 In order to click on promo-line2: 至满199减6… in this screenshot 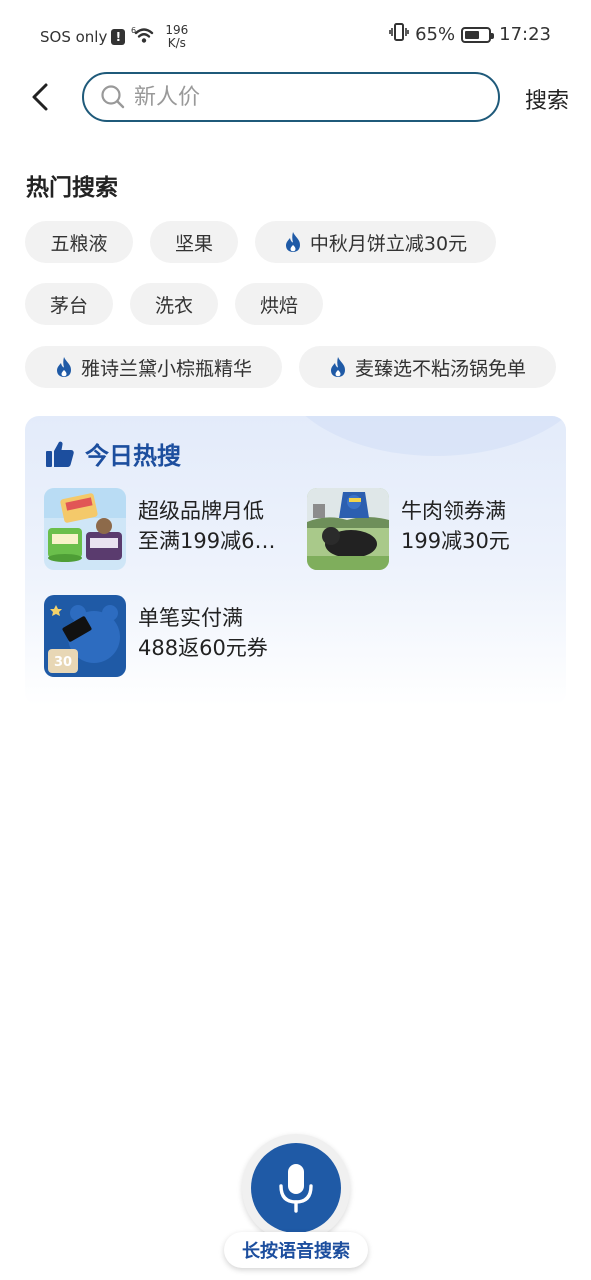, I will do `click(207, 541)`.